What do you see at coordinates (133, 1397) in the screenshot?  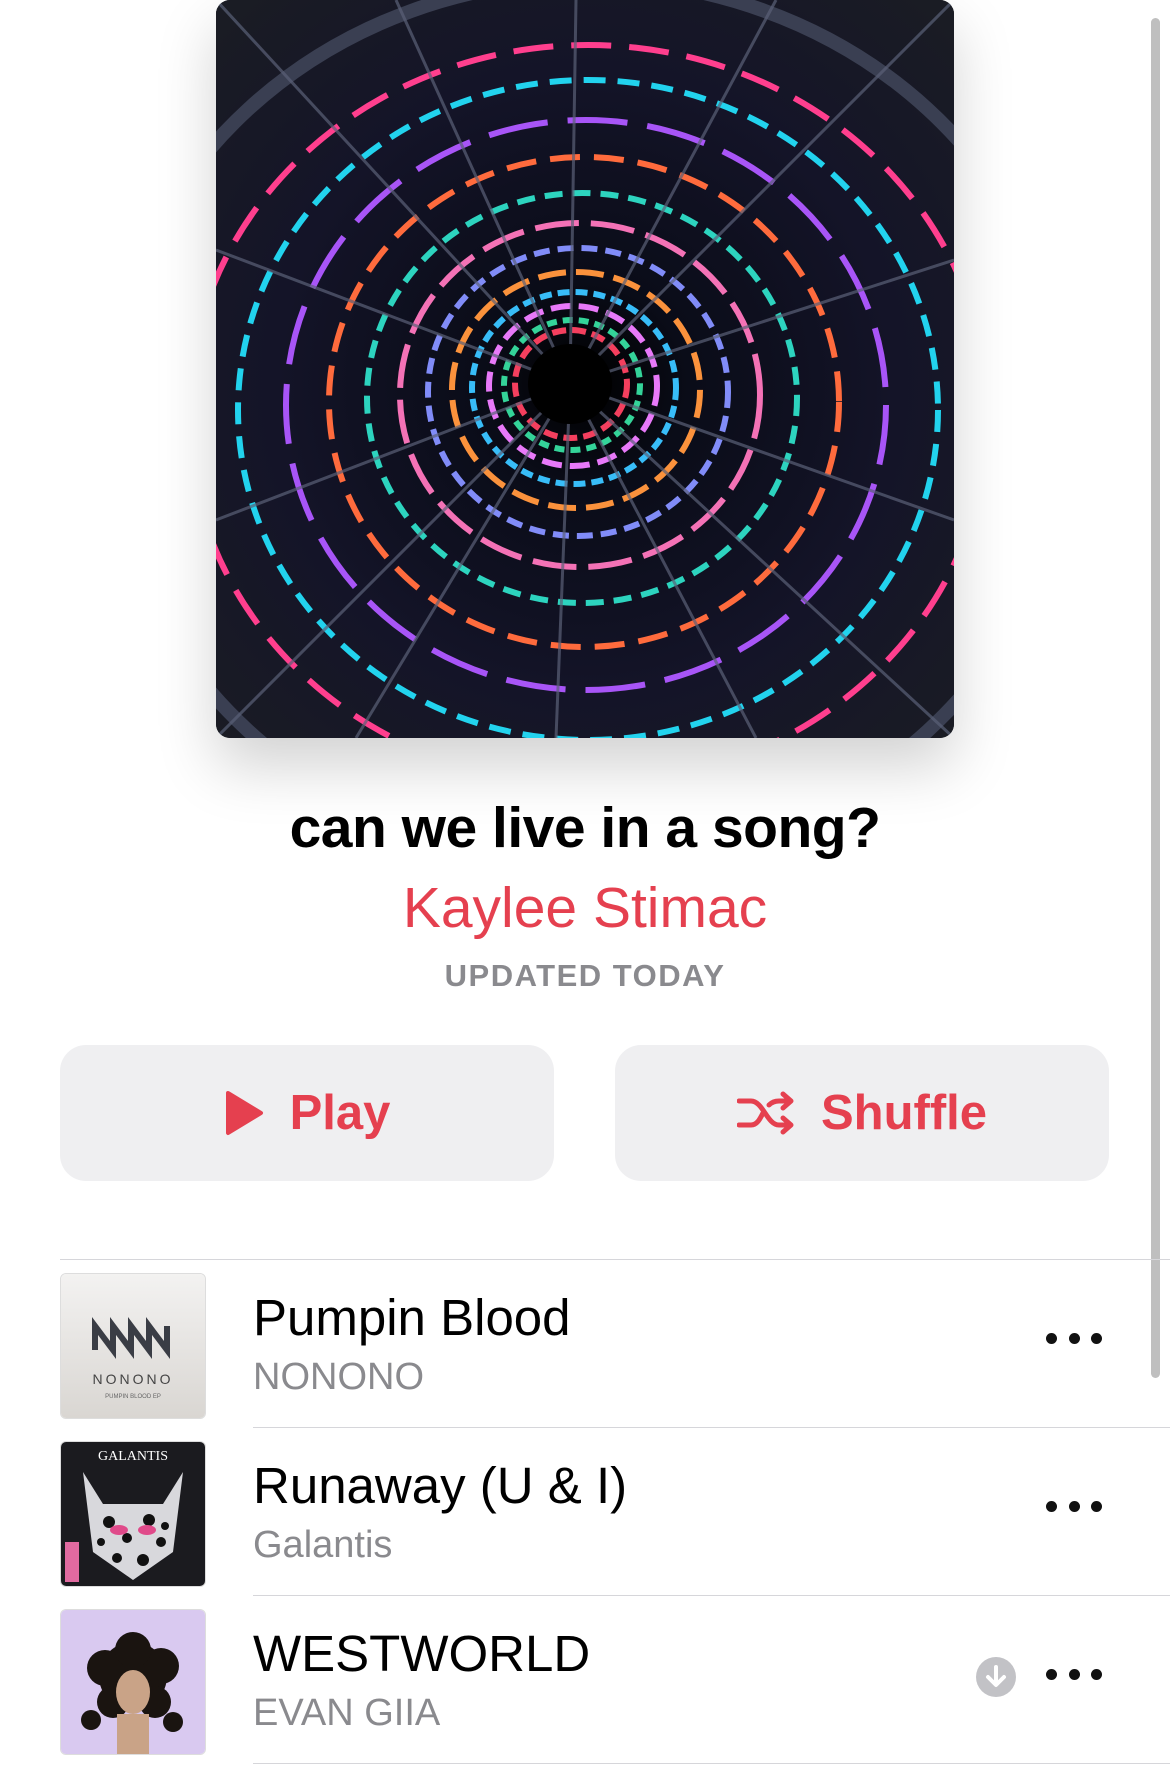 I see `cover-subtitle-text: PUMPIN BLOOD EP` at bounding box center [133, 1397].